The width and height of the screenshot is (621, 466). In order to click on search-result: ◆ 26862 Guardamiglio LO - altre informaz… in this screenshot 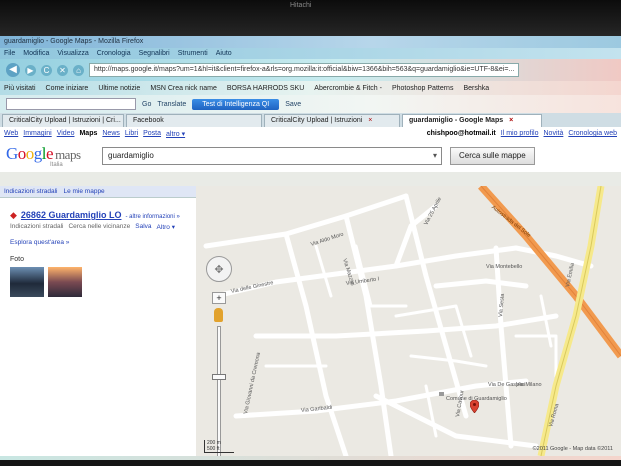, I will do `click(98, 247)`.